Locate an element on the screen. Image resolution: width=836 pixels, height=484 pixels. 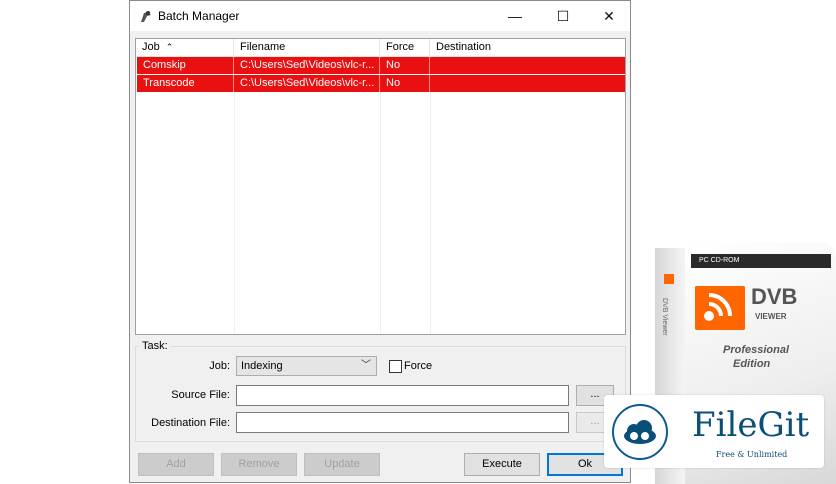
window-title: Batch Manager is located at coordinates (199, 16).